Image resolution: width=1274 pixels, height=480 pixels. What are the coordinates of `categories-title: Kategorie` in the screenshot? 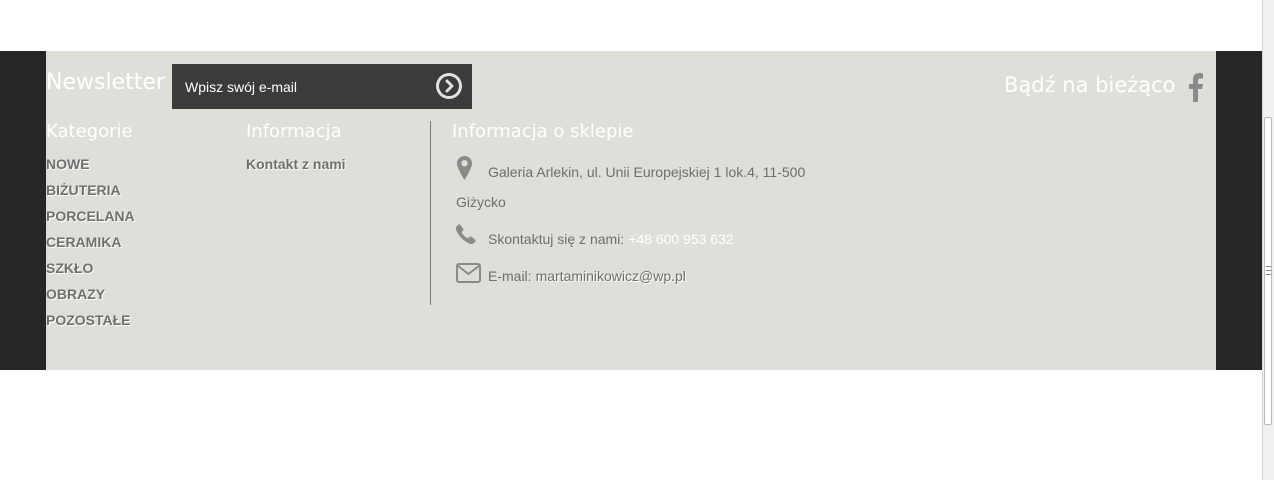 It's located at (89, 131).